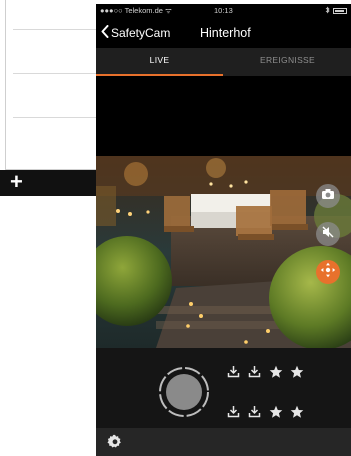  Describe the element at coordinates (16, 182) in the screenshot. I see `plus-icon: +` at that location.